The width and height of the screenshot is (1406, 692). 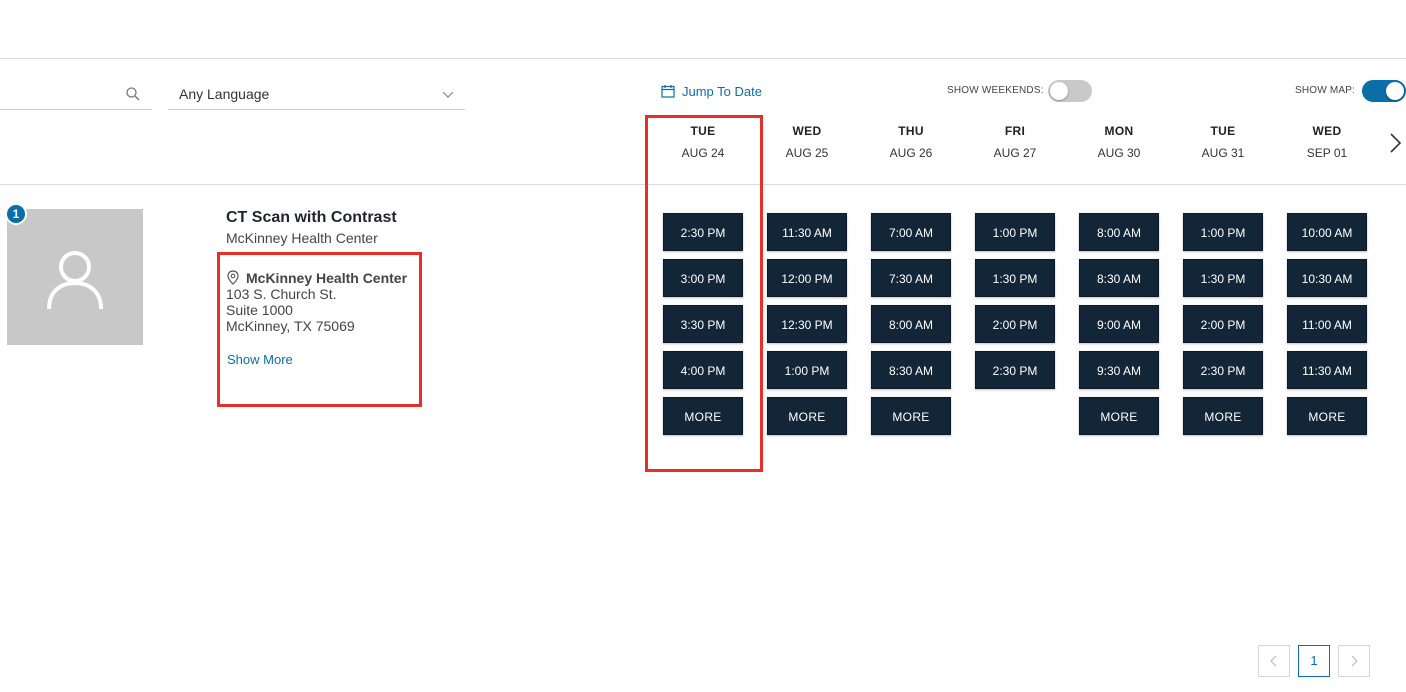 I want to click on time-slot-button: 12:30 PM, so click(x=807, y=324).